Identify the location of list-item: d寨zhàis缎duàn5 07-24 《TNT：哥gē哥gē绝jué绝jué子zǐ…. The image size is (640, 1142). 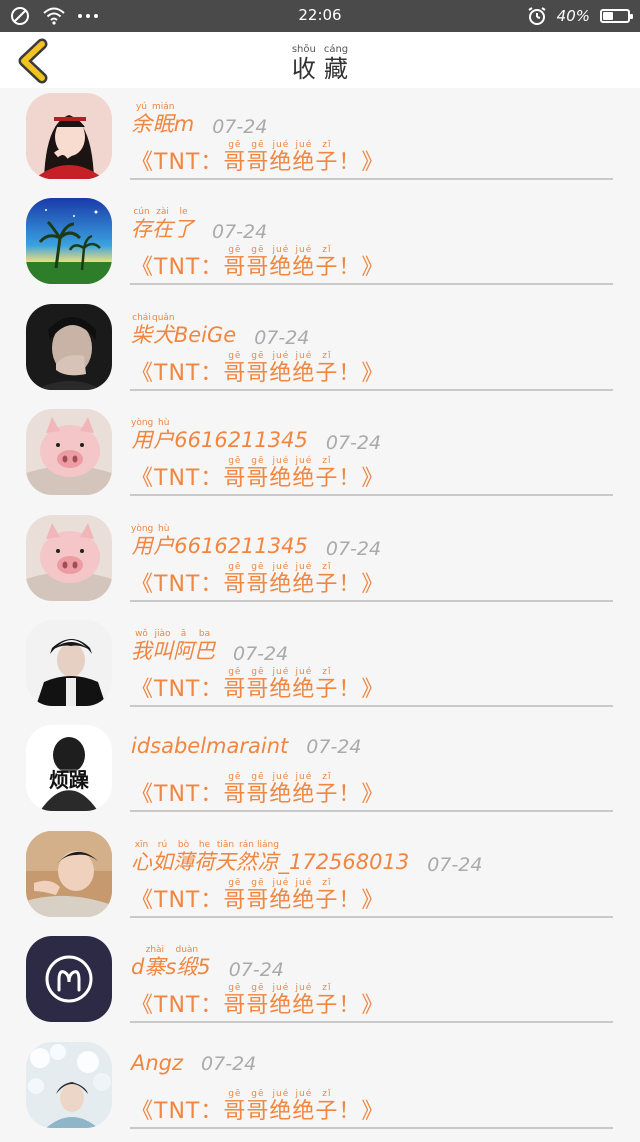
(320, 983).